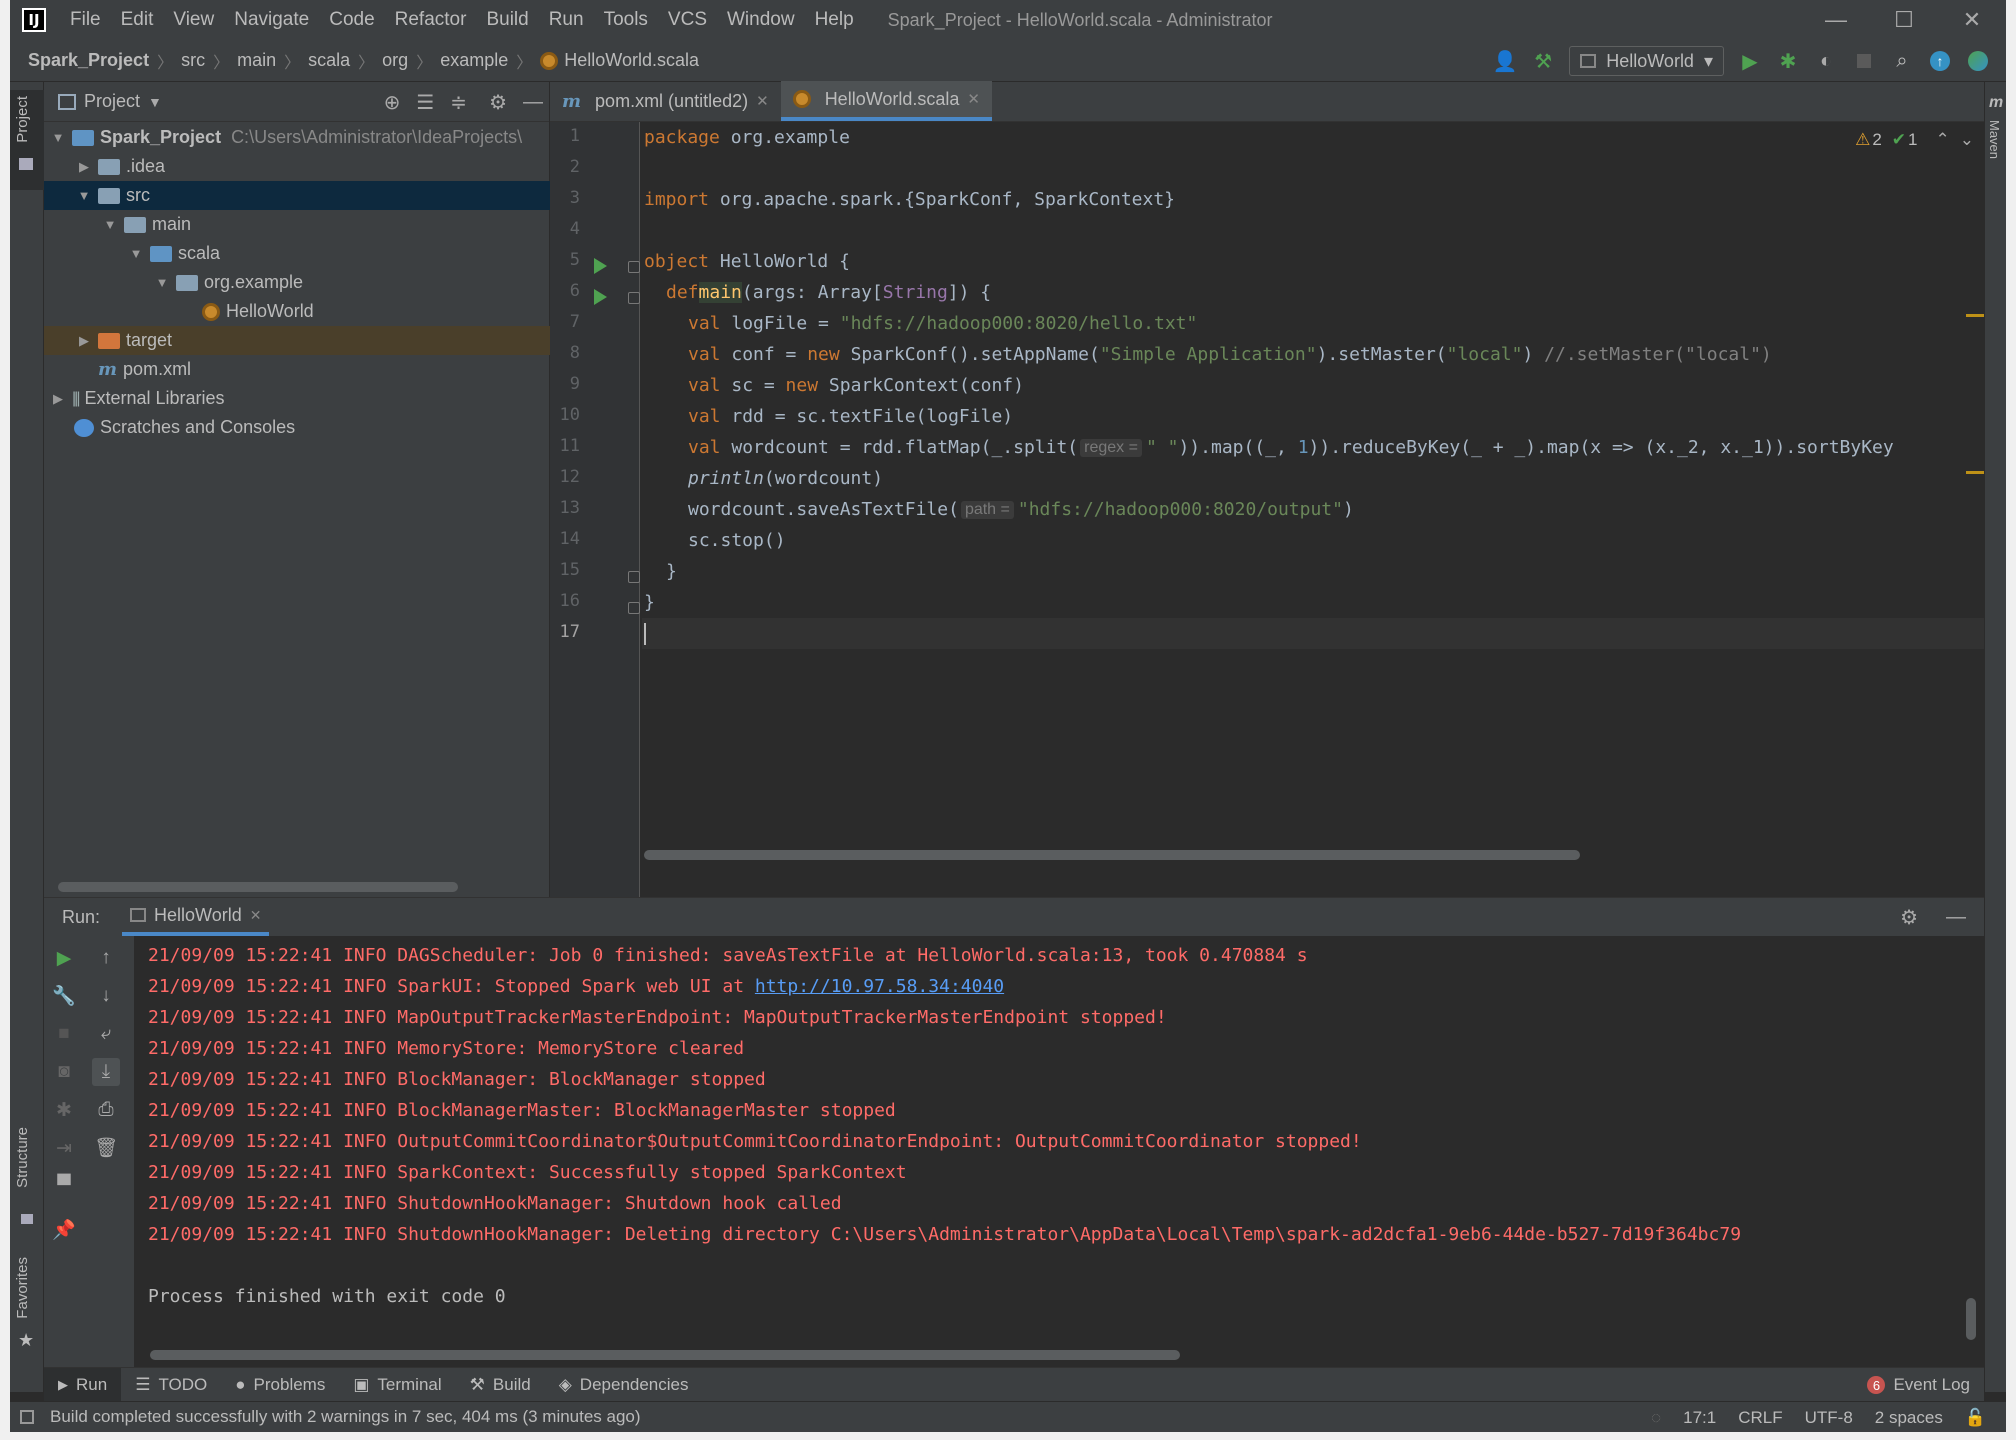 The width and height of the screenshot is (2016, 1440). I want to click on code-line-10: val rdd = sc.textFile(logFile), so click(1313, 416).